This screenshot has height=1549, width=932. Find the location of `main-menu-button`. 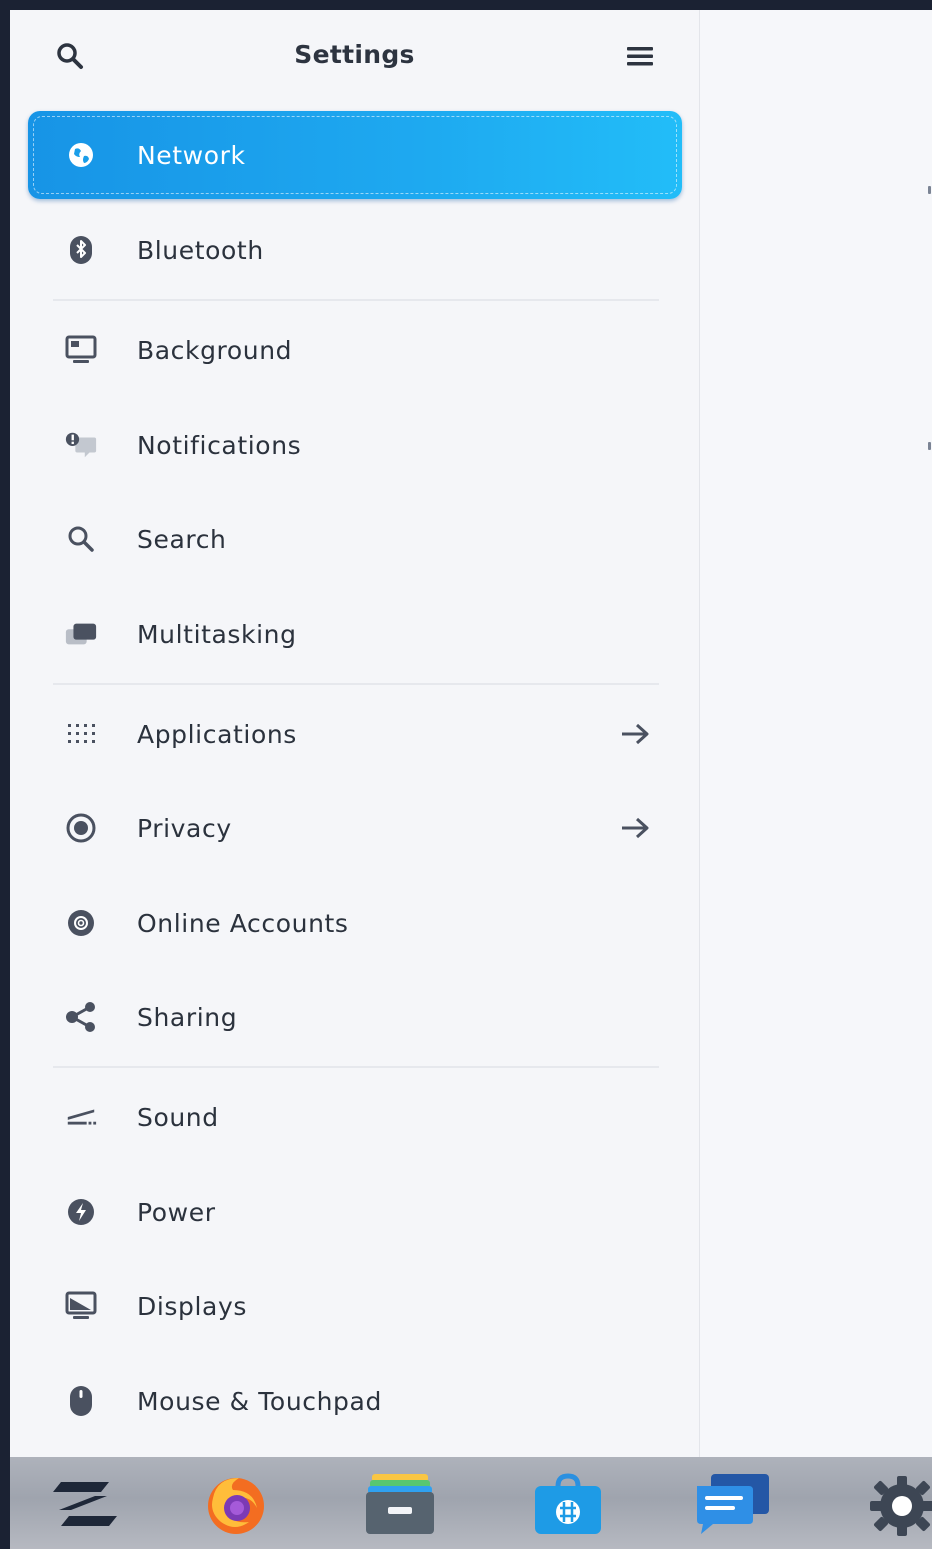

main-menu-button is located at coordinates (640, 58).